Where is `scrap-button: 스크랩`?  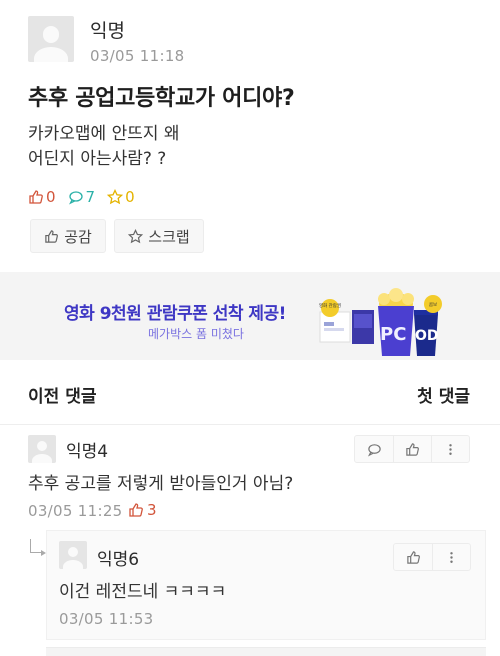
scrap-button: 스크랩 is located at coordinates (159, 236).